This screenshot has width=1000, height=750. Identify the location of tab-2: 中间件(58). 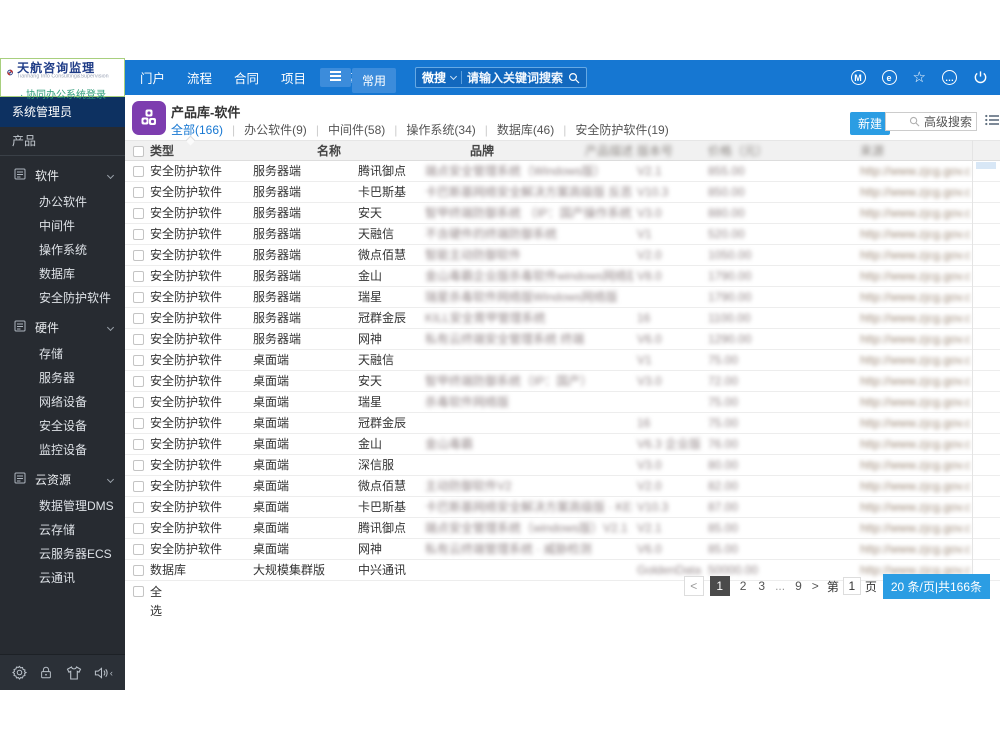
(356, 129).